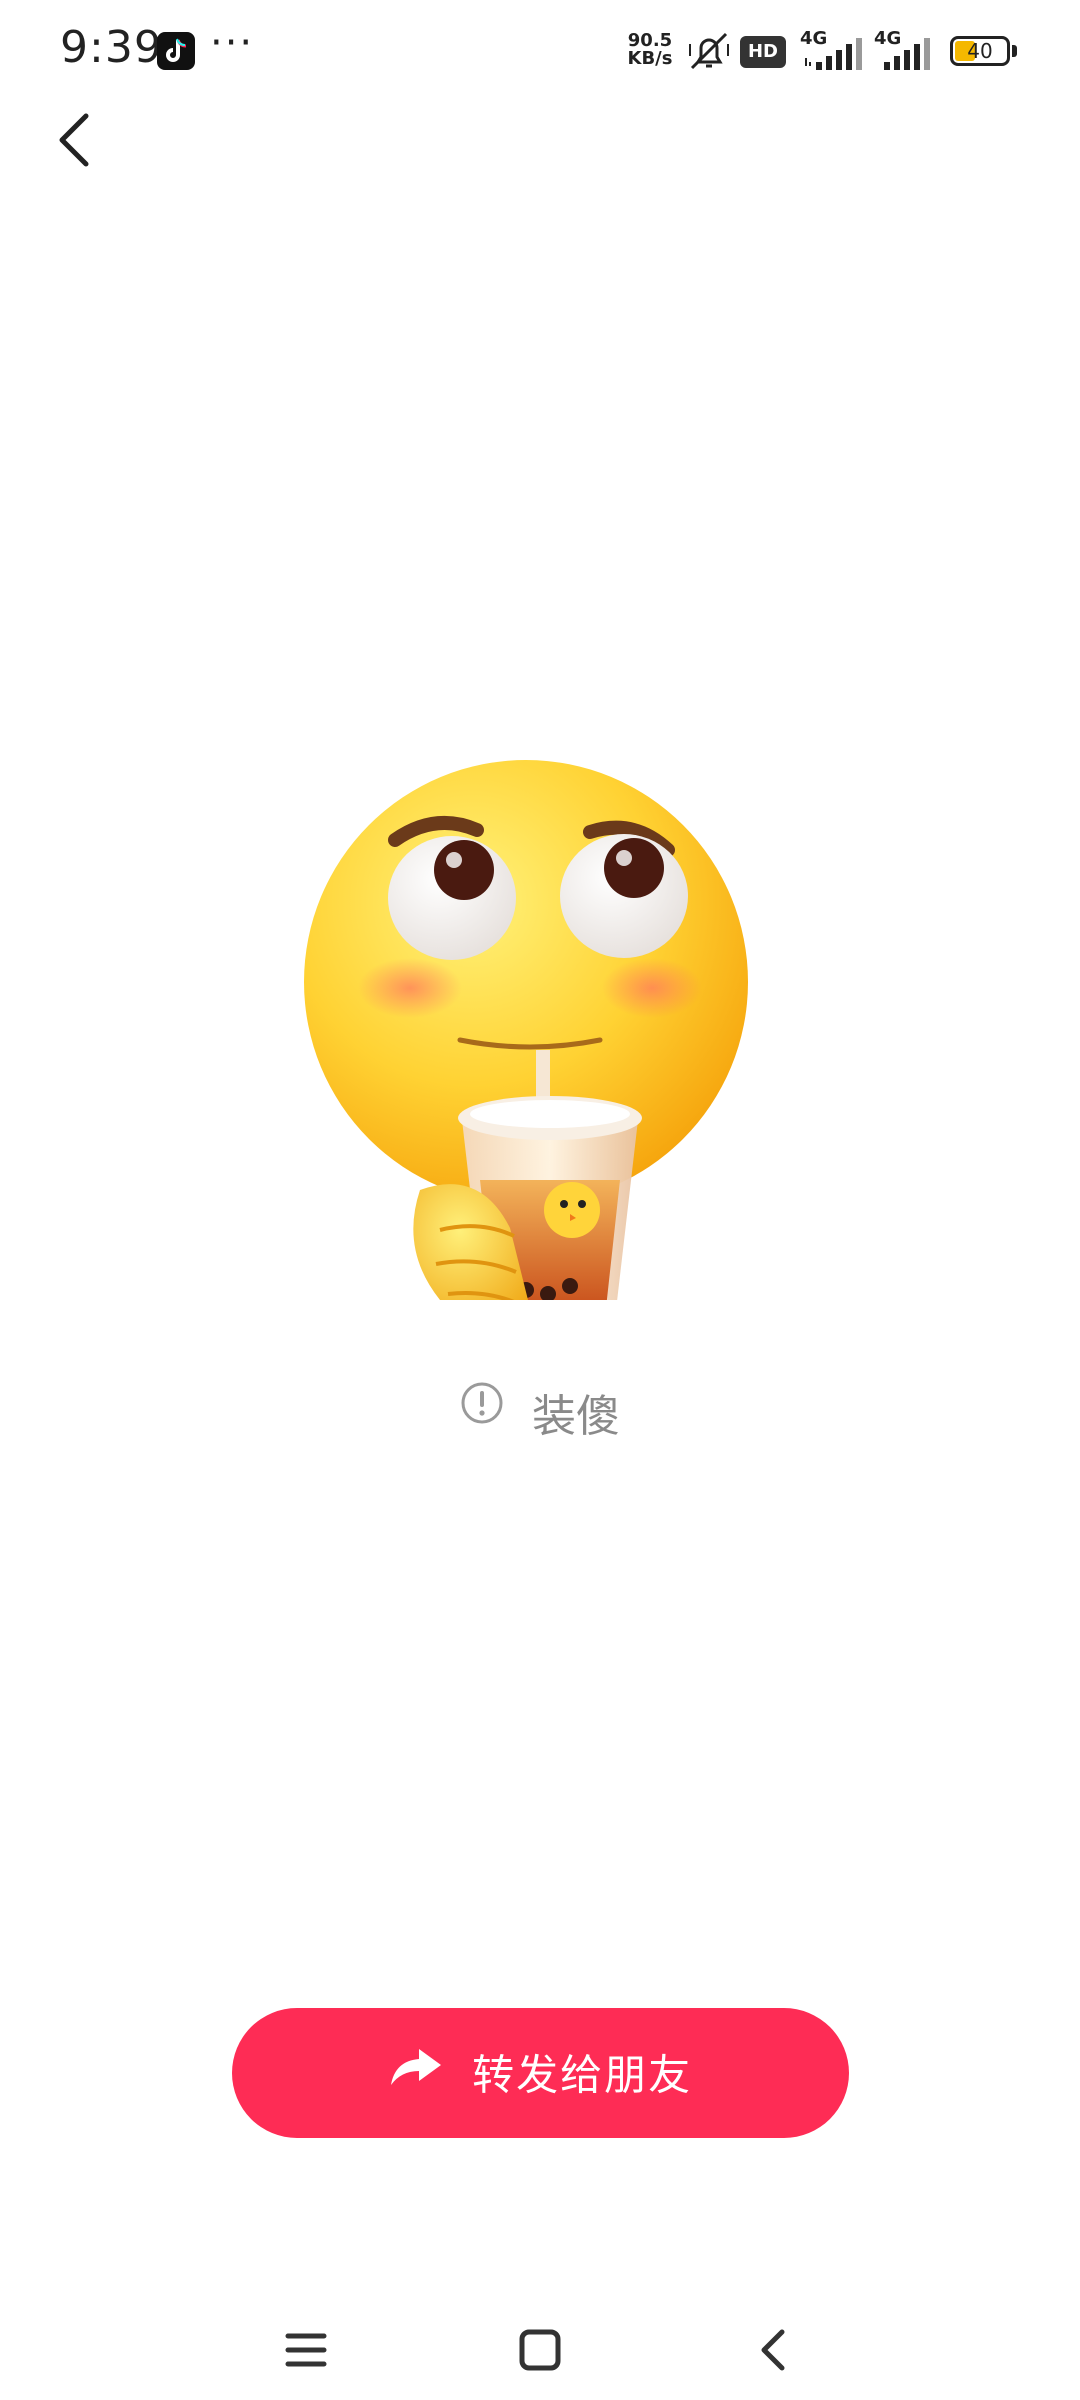  I want to click on system-navigation-bar, so click(540, 2345).